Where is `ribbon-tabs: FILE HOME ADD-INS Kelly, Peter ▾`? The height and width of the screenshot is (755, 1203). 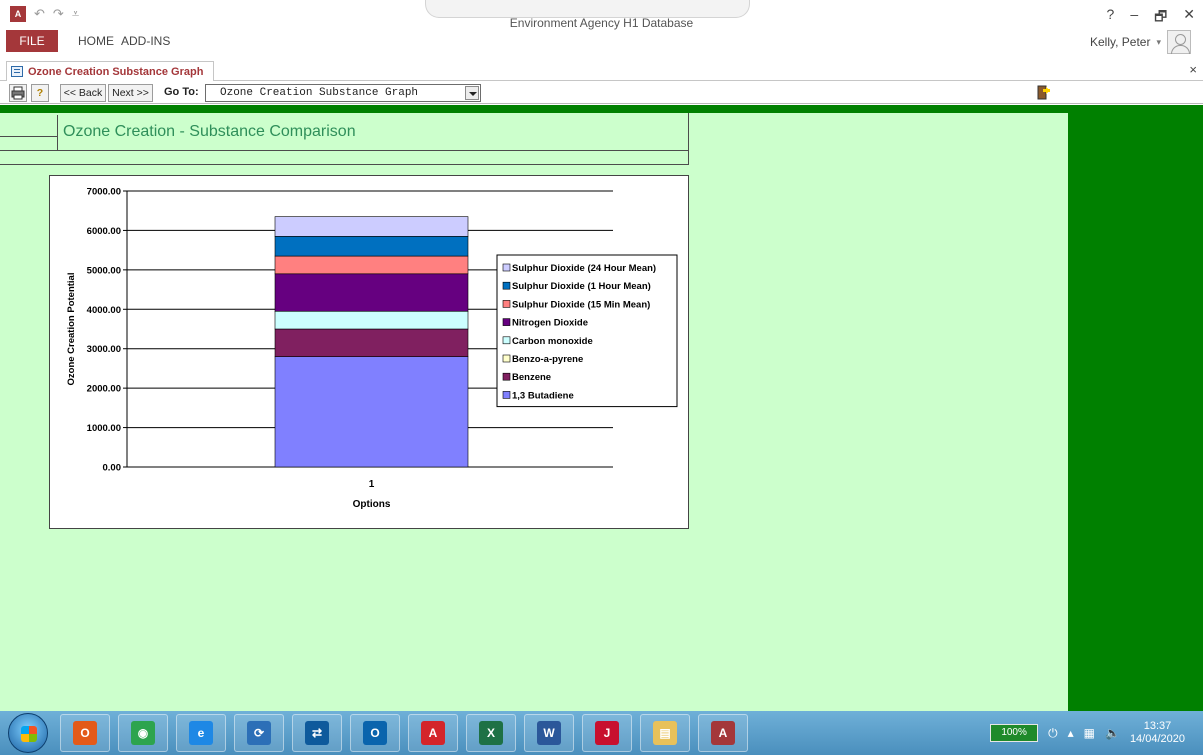 ribbon-tabs: FILE HOME ADD-INS Kelly, Peter ▾ is located at coordinates (601, 42).